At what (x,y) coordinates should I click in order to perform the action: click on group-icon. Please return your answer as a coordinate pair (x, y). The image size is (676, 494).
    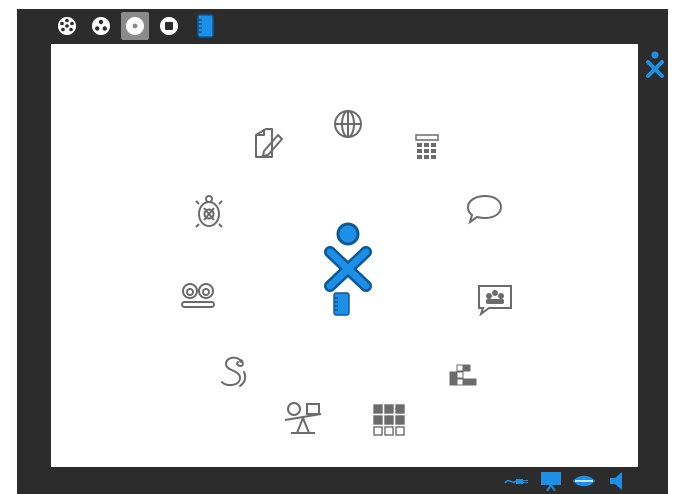
    Looking at the image, I should click on (101, 26).